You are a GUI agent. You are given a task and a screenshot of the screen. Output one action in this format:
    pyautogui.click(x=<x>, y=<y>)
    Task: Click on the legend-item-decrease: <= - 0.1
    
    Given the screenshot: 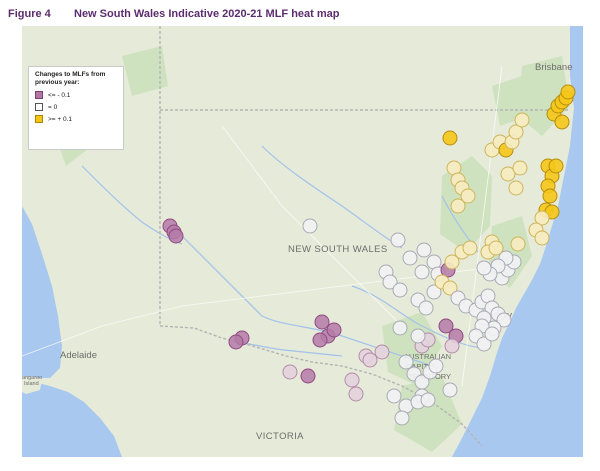 What is the action you would take?
    pyautogui.click(x=76, y=95)
    